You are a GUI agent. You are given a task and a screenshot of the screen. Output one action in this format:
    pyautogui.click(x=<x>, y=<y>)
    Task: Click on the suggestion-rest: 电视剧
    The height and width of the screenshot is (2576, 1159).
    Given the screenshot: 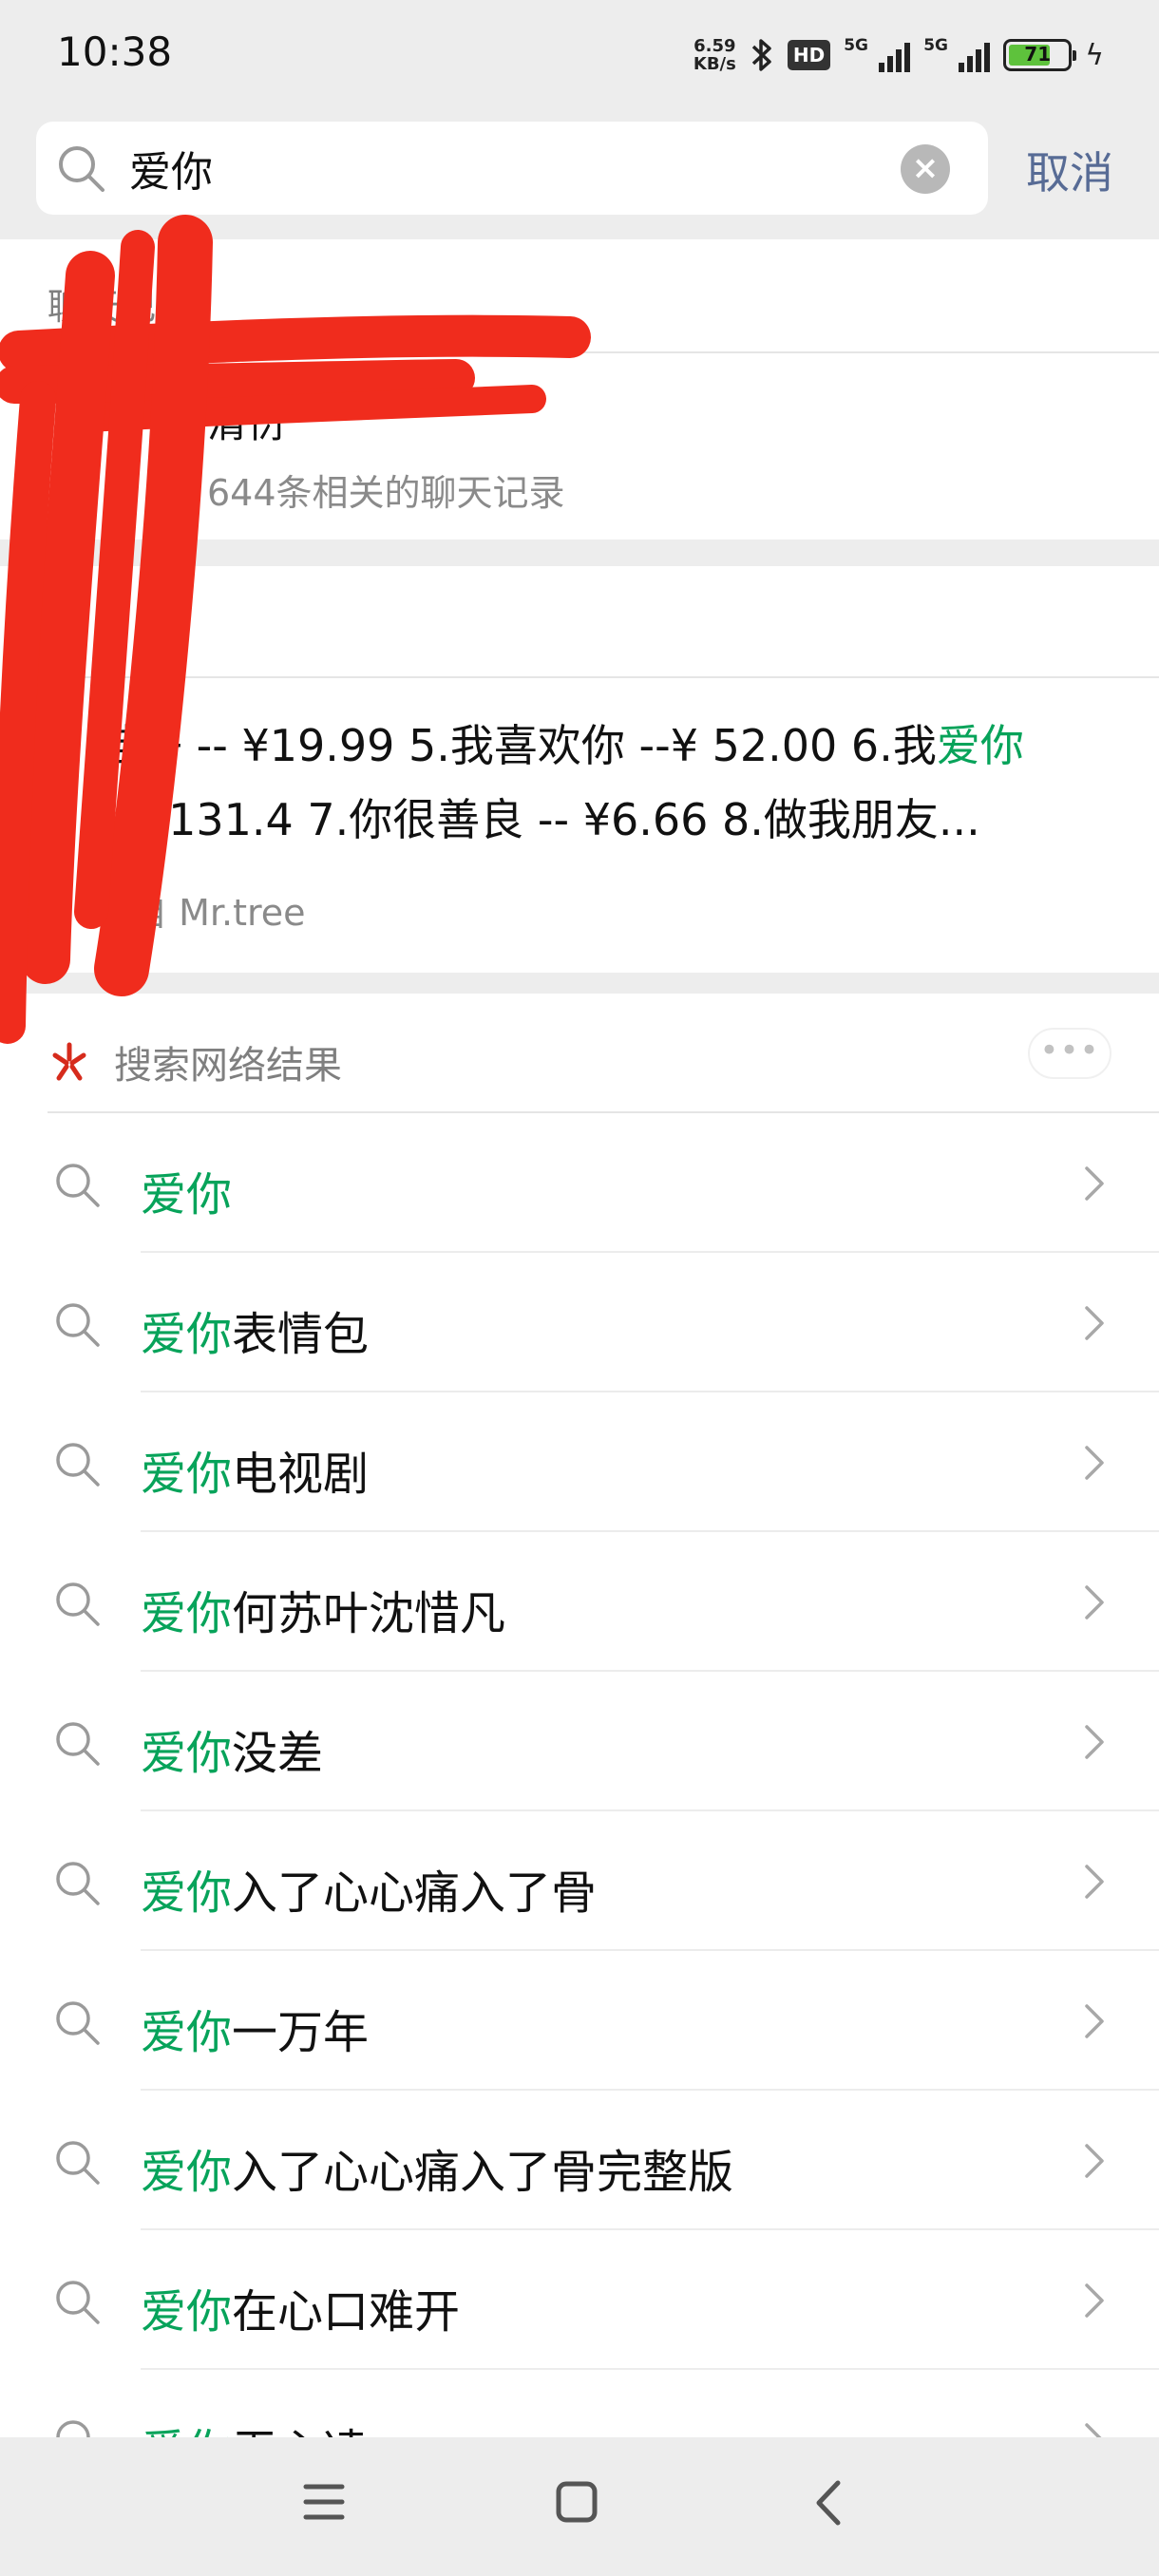 What is the action you would take?
    pyautogui.click(x=301, y=1474)
    